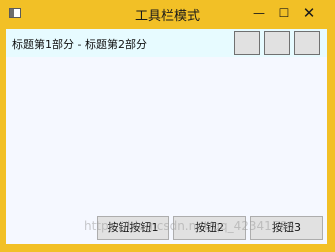 The image size is (335, 252). What do you see at coordinates (79, 44) in the screenshot?
I see `header-title: 标题第1部分 - 标题第2部分` at bounding box center [79, 44].